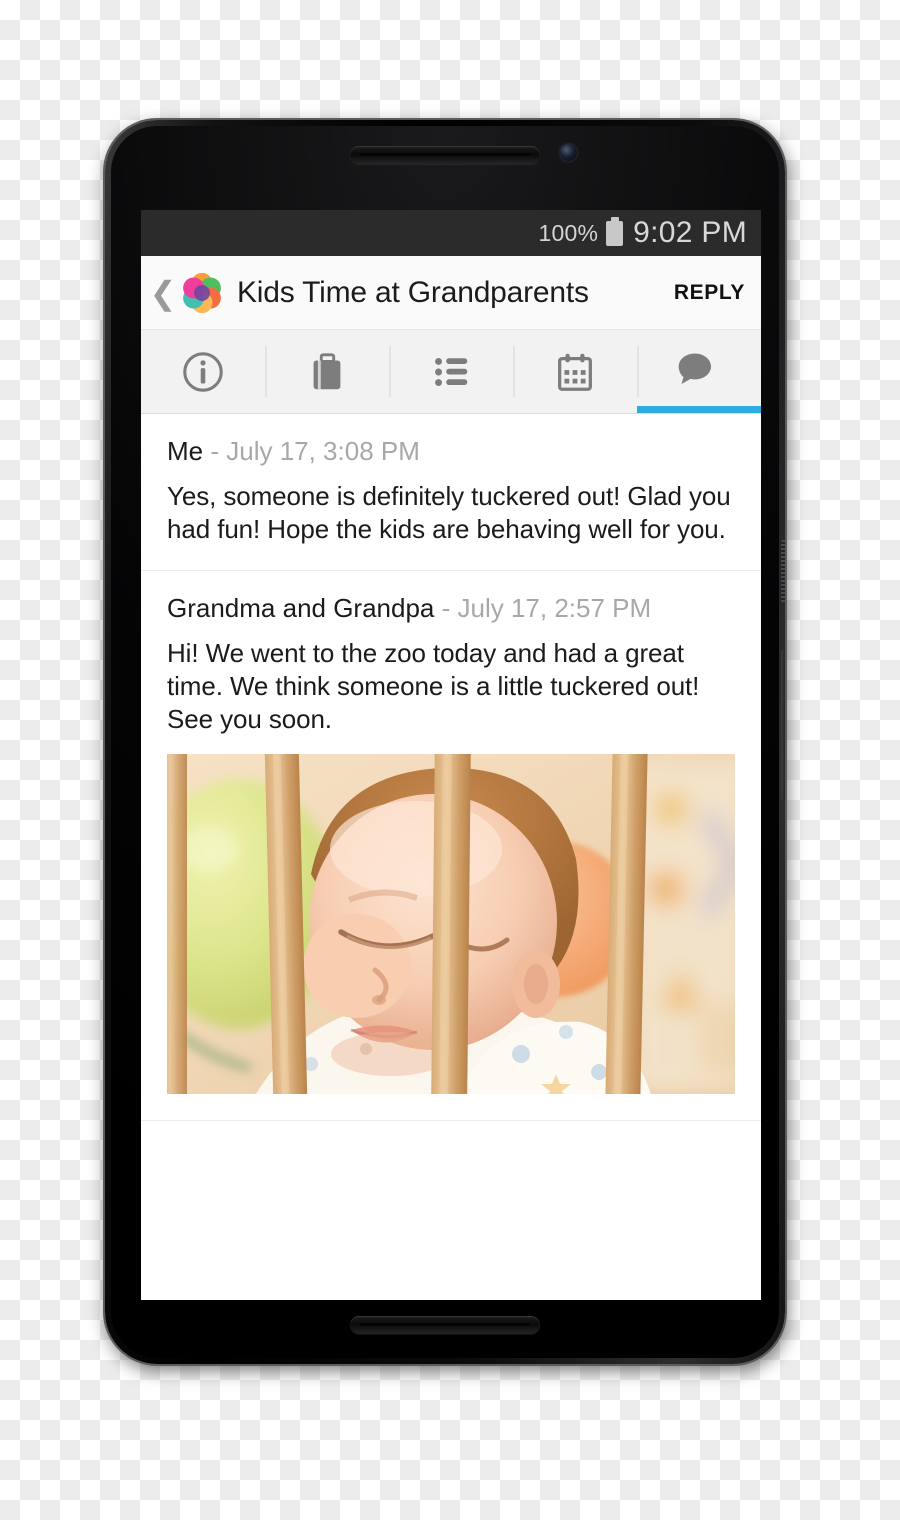 The width and height of the screenshot is (900, 1520). What do you see at coordinates (699, 409) in the screenshot?
I see `tab-indicator-active` at bounding box center [699, 409].